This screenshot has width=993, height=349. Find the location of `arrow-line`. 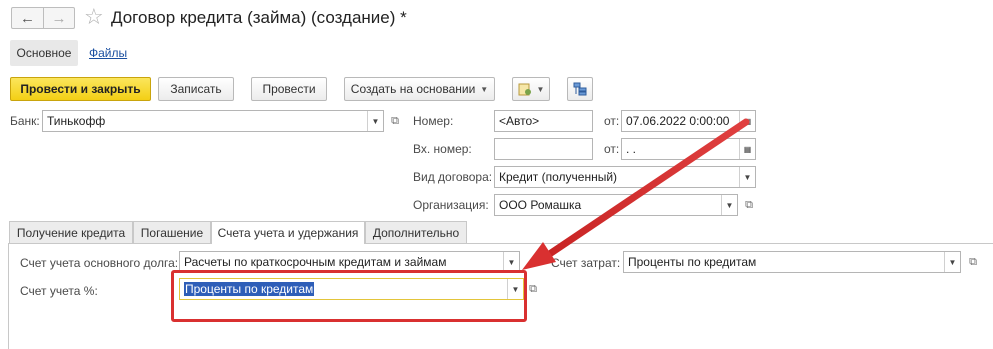

arrow-line is located at coordinates (647, 188).